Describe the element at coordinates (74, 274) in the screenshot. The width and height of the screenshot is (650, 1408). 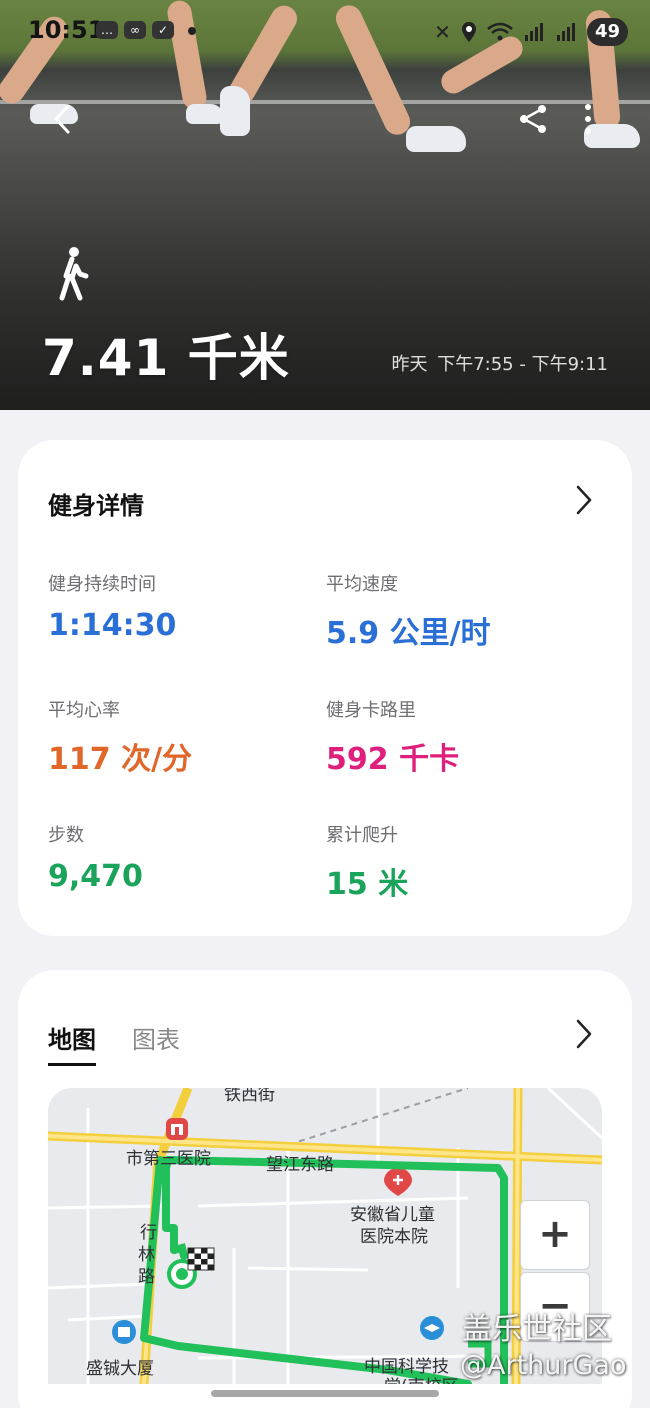
I see `walking-icon` at that location.